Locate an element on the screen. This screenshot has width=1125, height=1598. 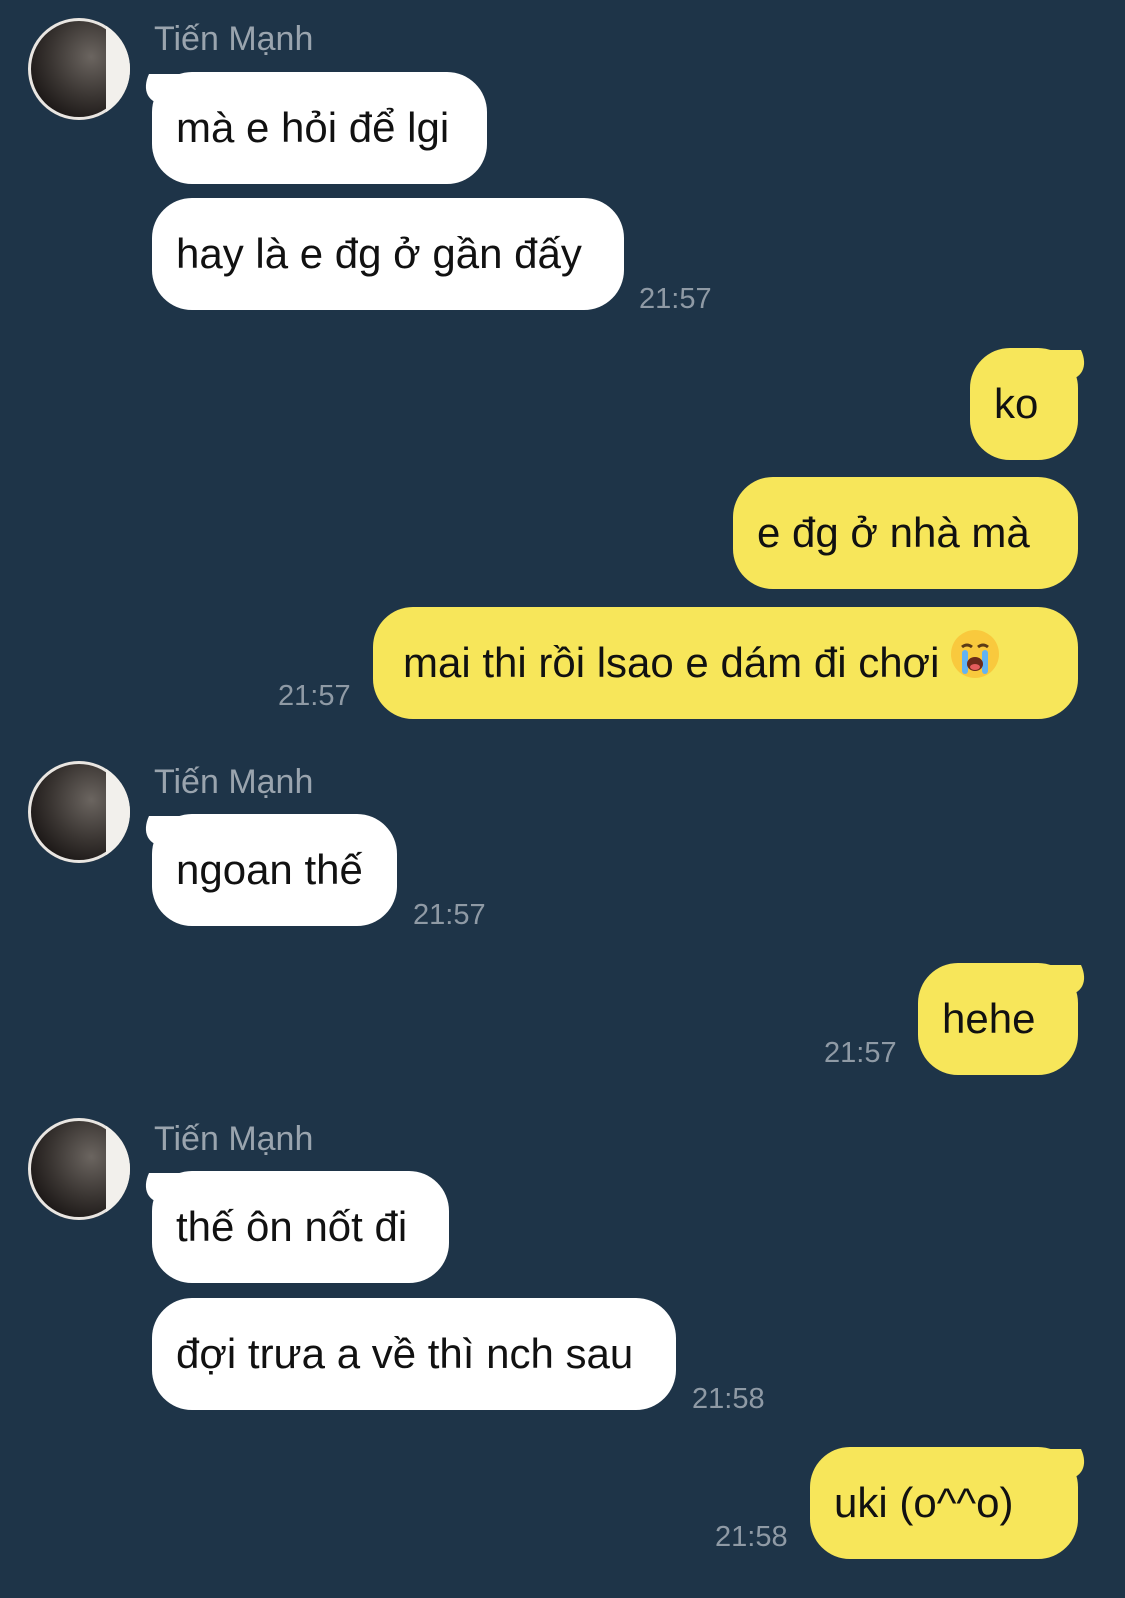
outgoing-message-bubble: ko is located at coordinates (1024, 404).